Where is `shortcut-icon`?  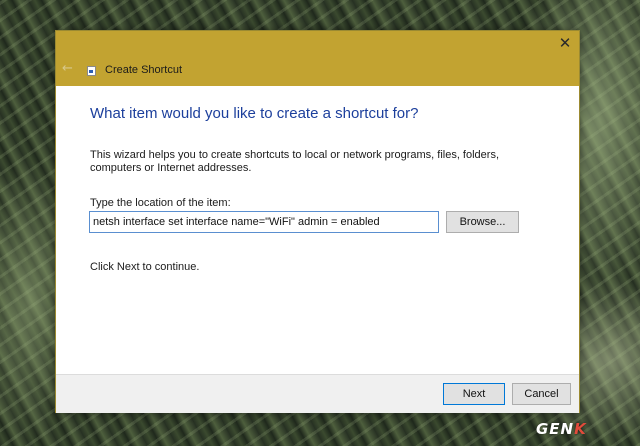 shortcut-icon is located at coordinates (91, 71).